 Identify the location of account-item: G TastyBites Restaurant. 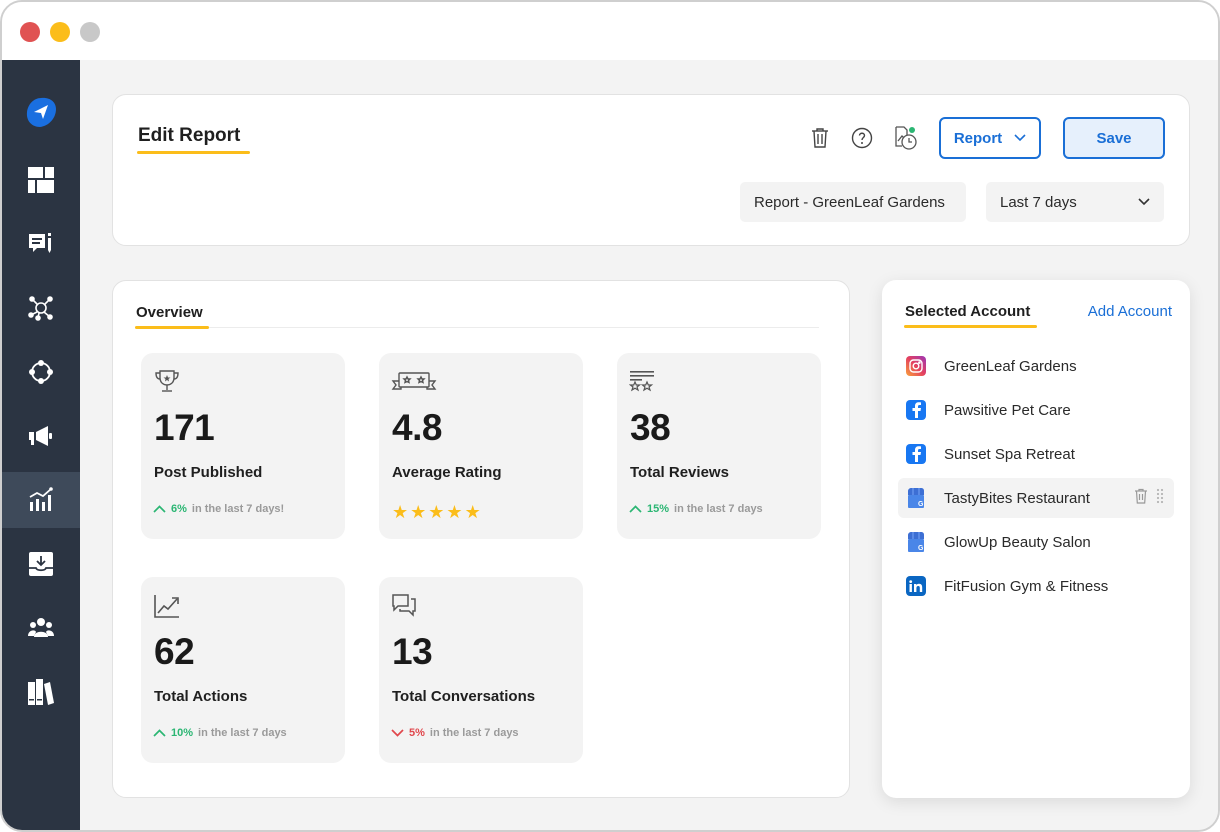
(1036, 498).